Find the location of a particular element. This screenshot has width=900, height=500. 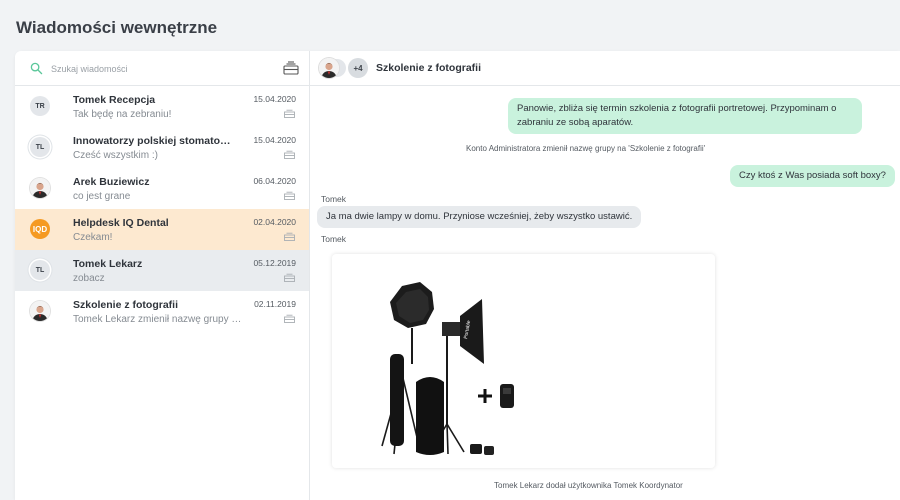

conversation-name: Arek Buziewicz is located at coordinates (111, 182).